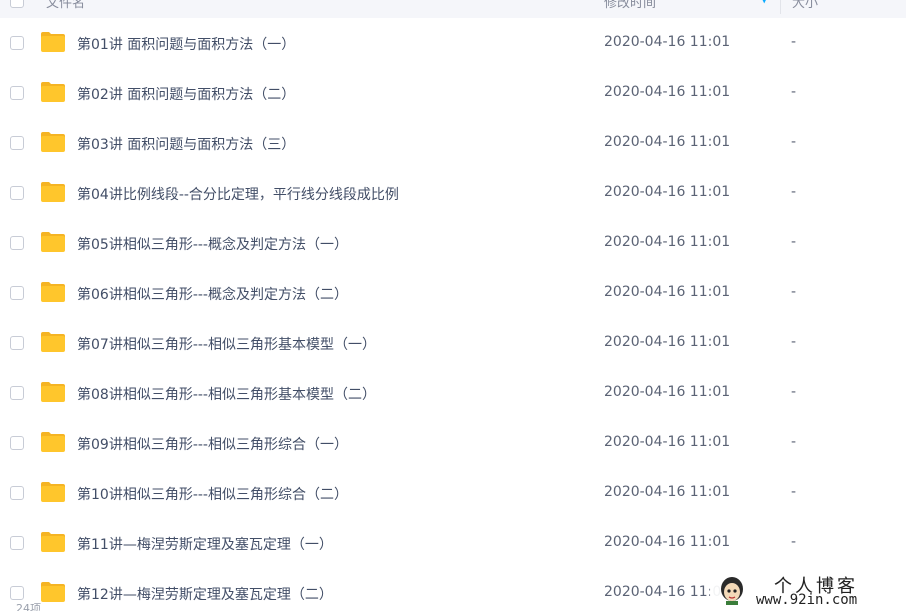 The image size is (906, 611). Describe the element at coordinates (212, 444) in the screenshot. I see `file-name: 第09讲相似三角形---相似三角形综合（一）` at that location.